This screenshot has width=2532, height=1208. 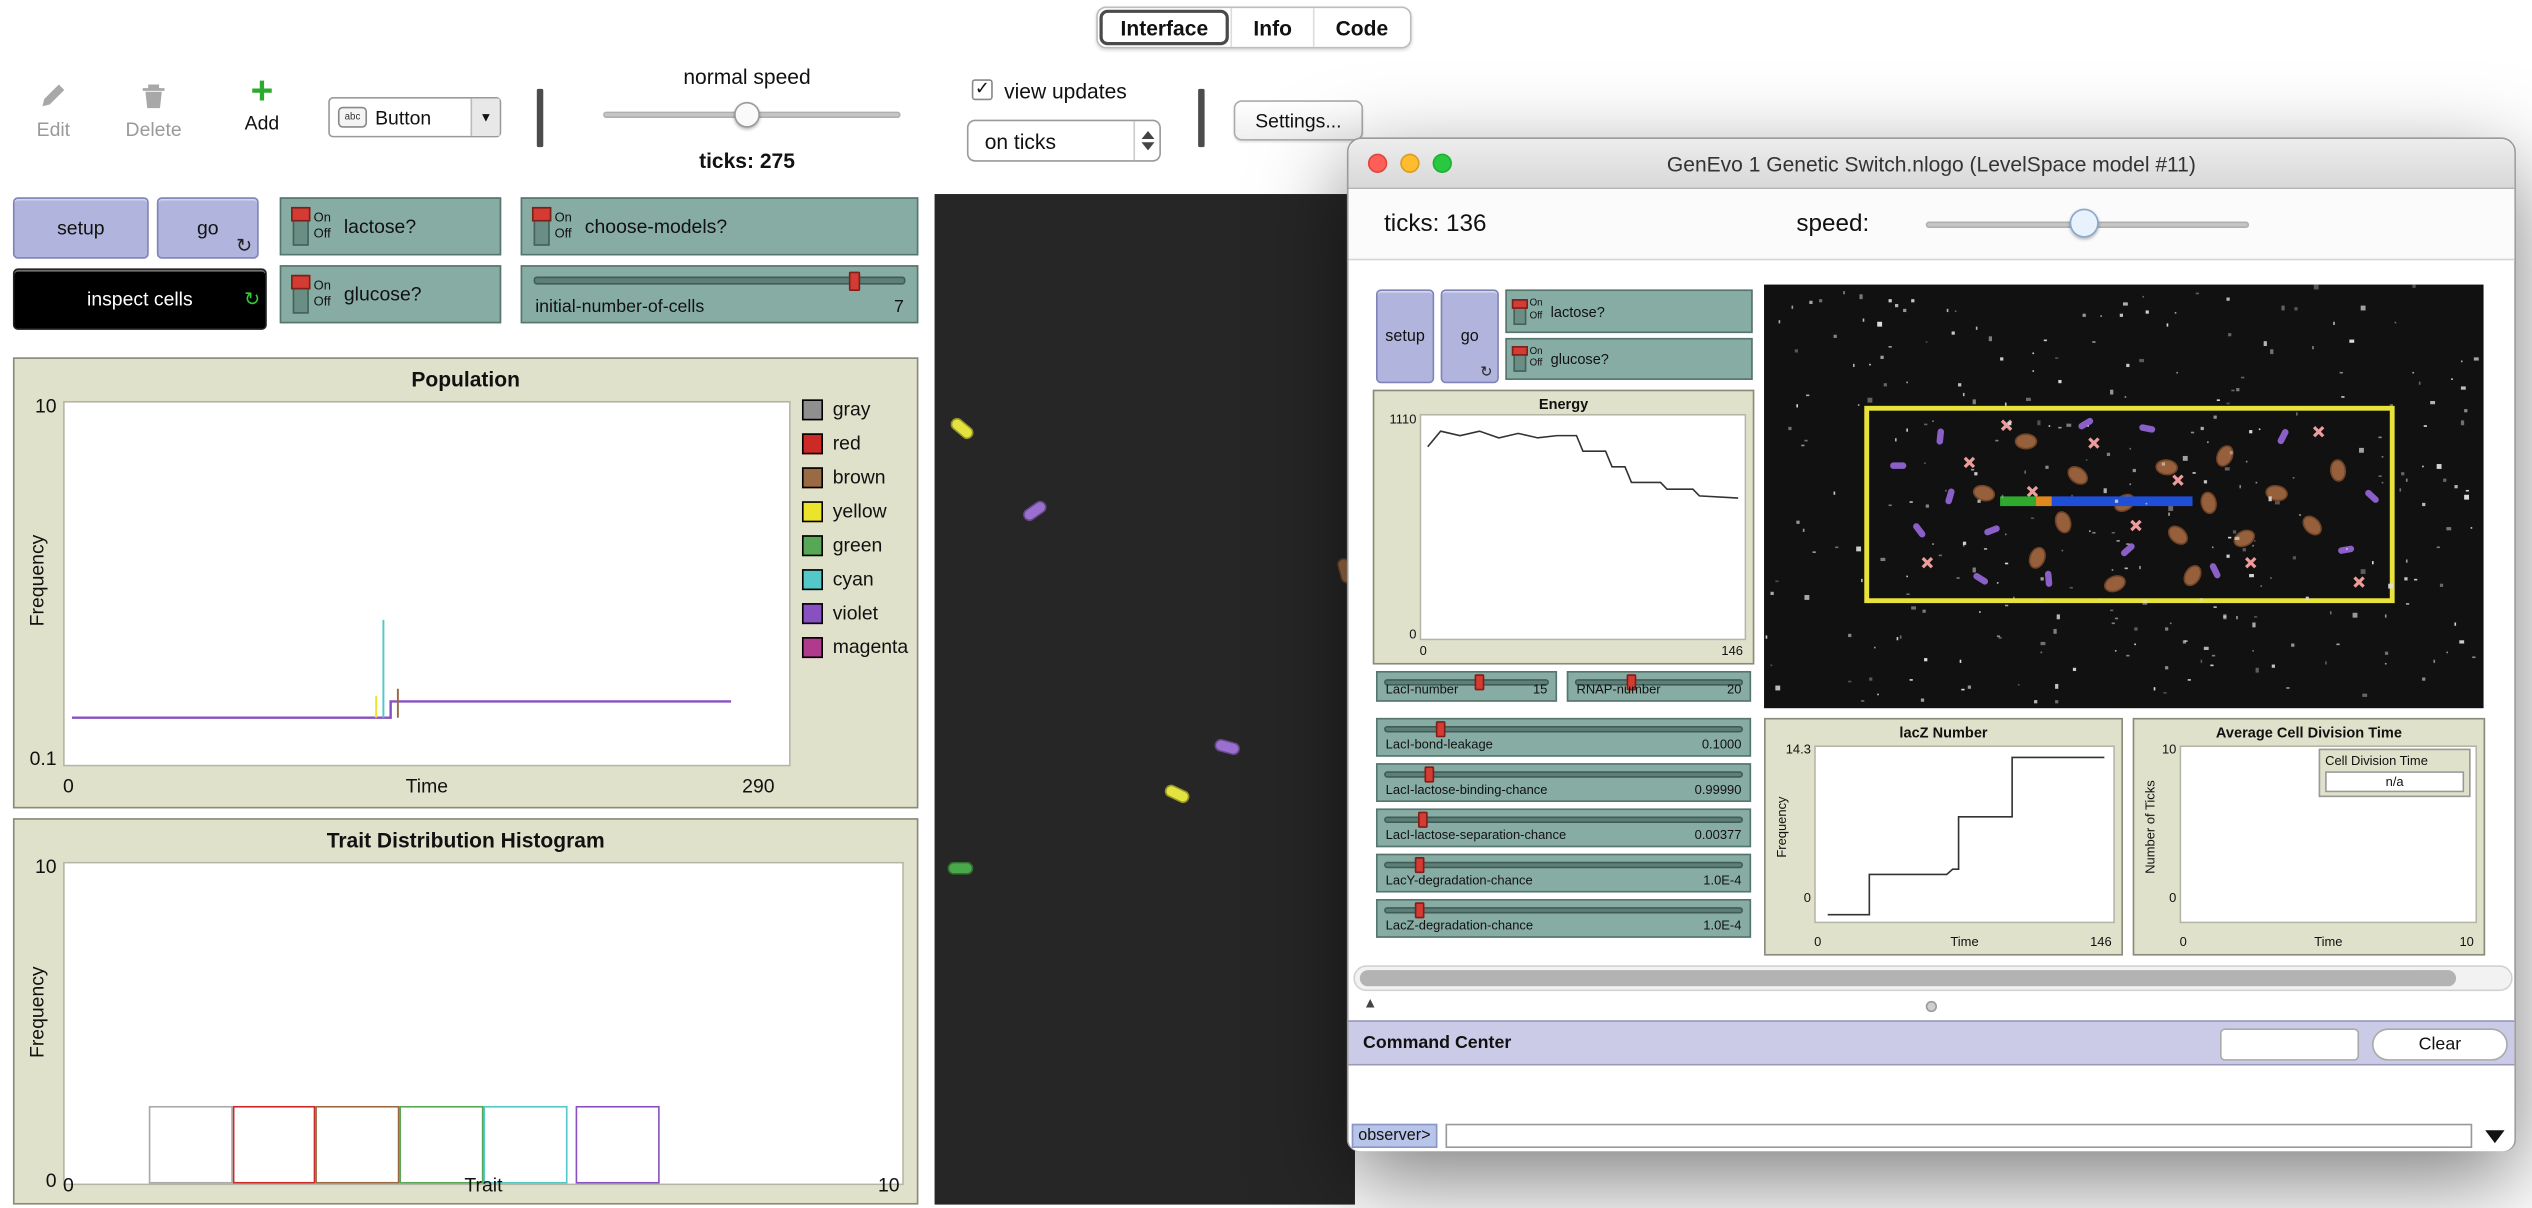 What do you see at coordinates (53, 111) in the screenshot?
I see `edit-button: Edit` at bounding box center [53, 111].